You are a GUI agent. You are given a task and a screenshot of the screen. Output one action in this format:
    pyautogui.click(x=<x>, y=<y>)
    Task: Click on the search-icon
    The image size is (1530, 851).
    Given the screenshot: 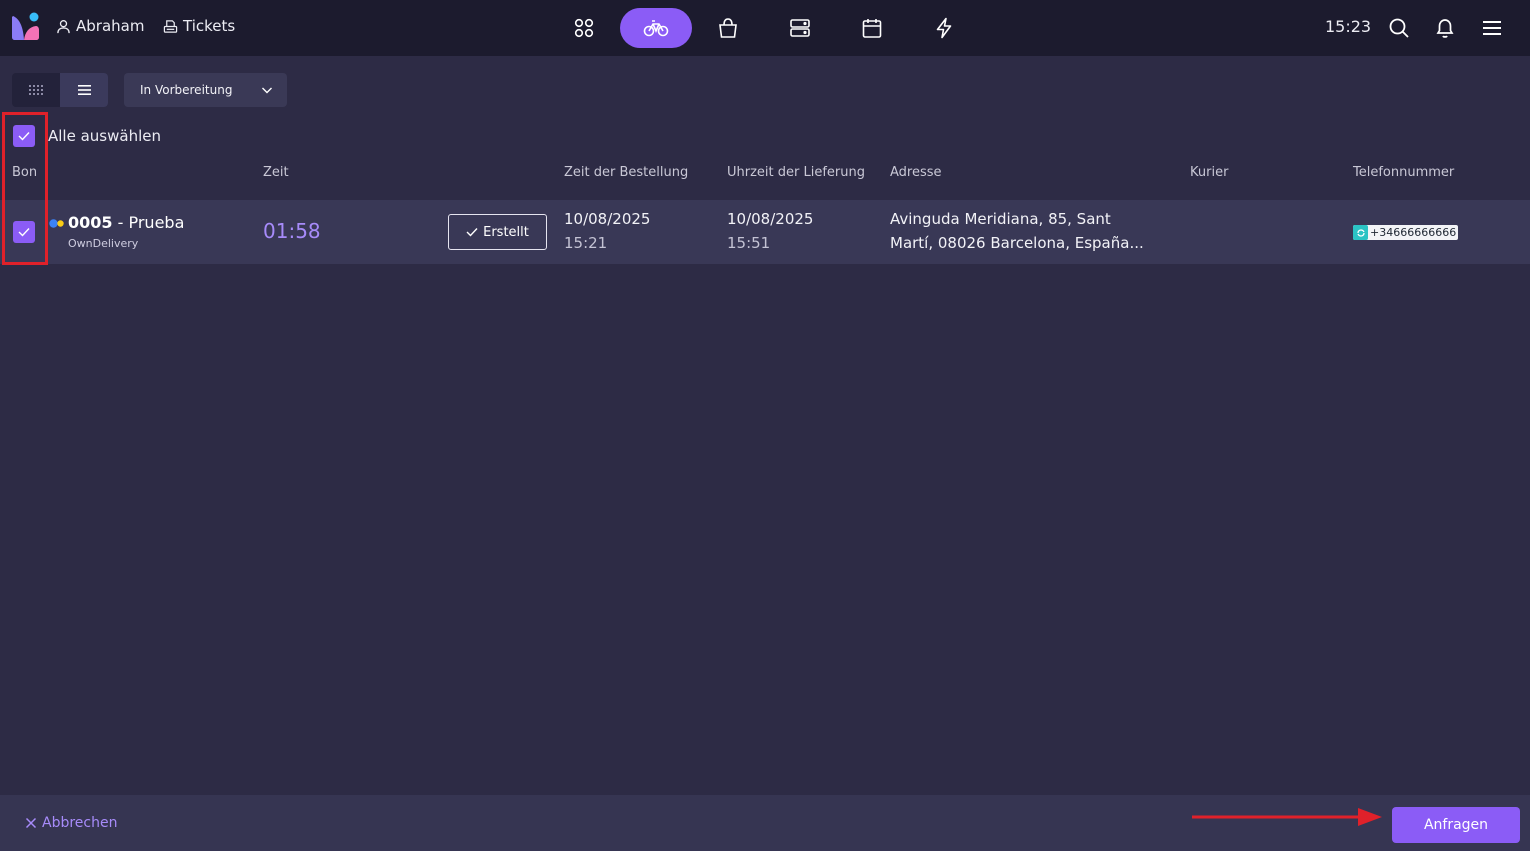 What is the action you would take?
    pyautogui.click(x=1399, y=28)
    